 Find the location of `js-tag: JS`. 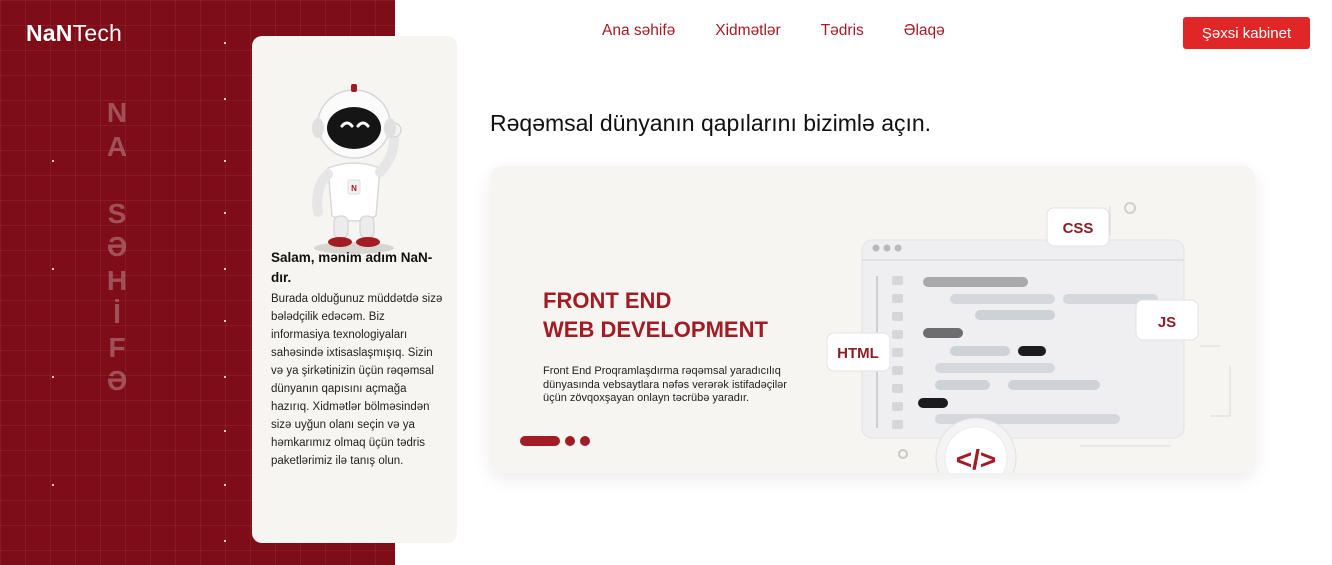

js-tag: JS is located at coordinates (1167, 322).